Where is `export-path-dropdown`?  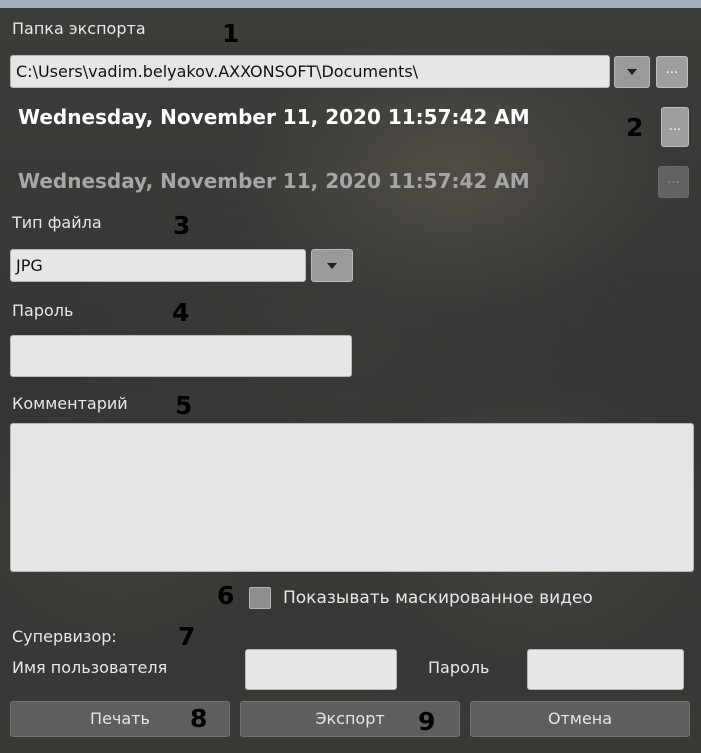
export-path-dropdown is located at coordinates (632, 72).